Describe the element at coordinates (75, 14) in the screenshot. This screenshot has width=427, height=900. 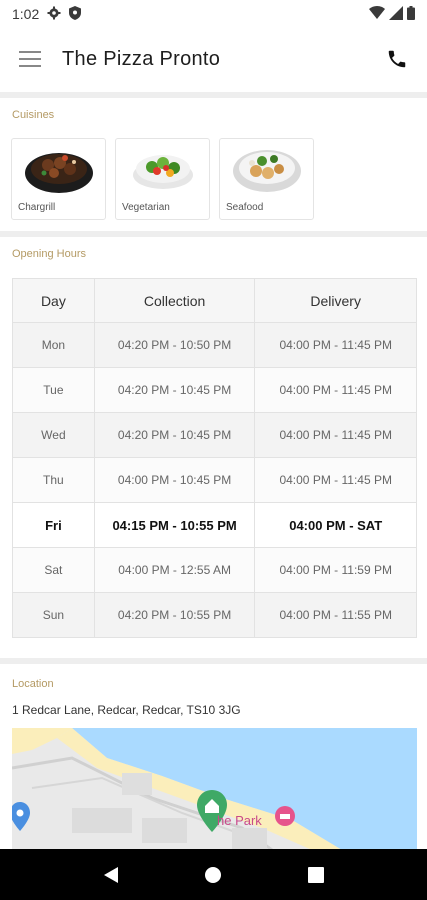
I see `shield-icon` at that location.